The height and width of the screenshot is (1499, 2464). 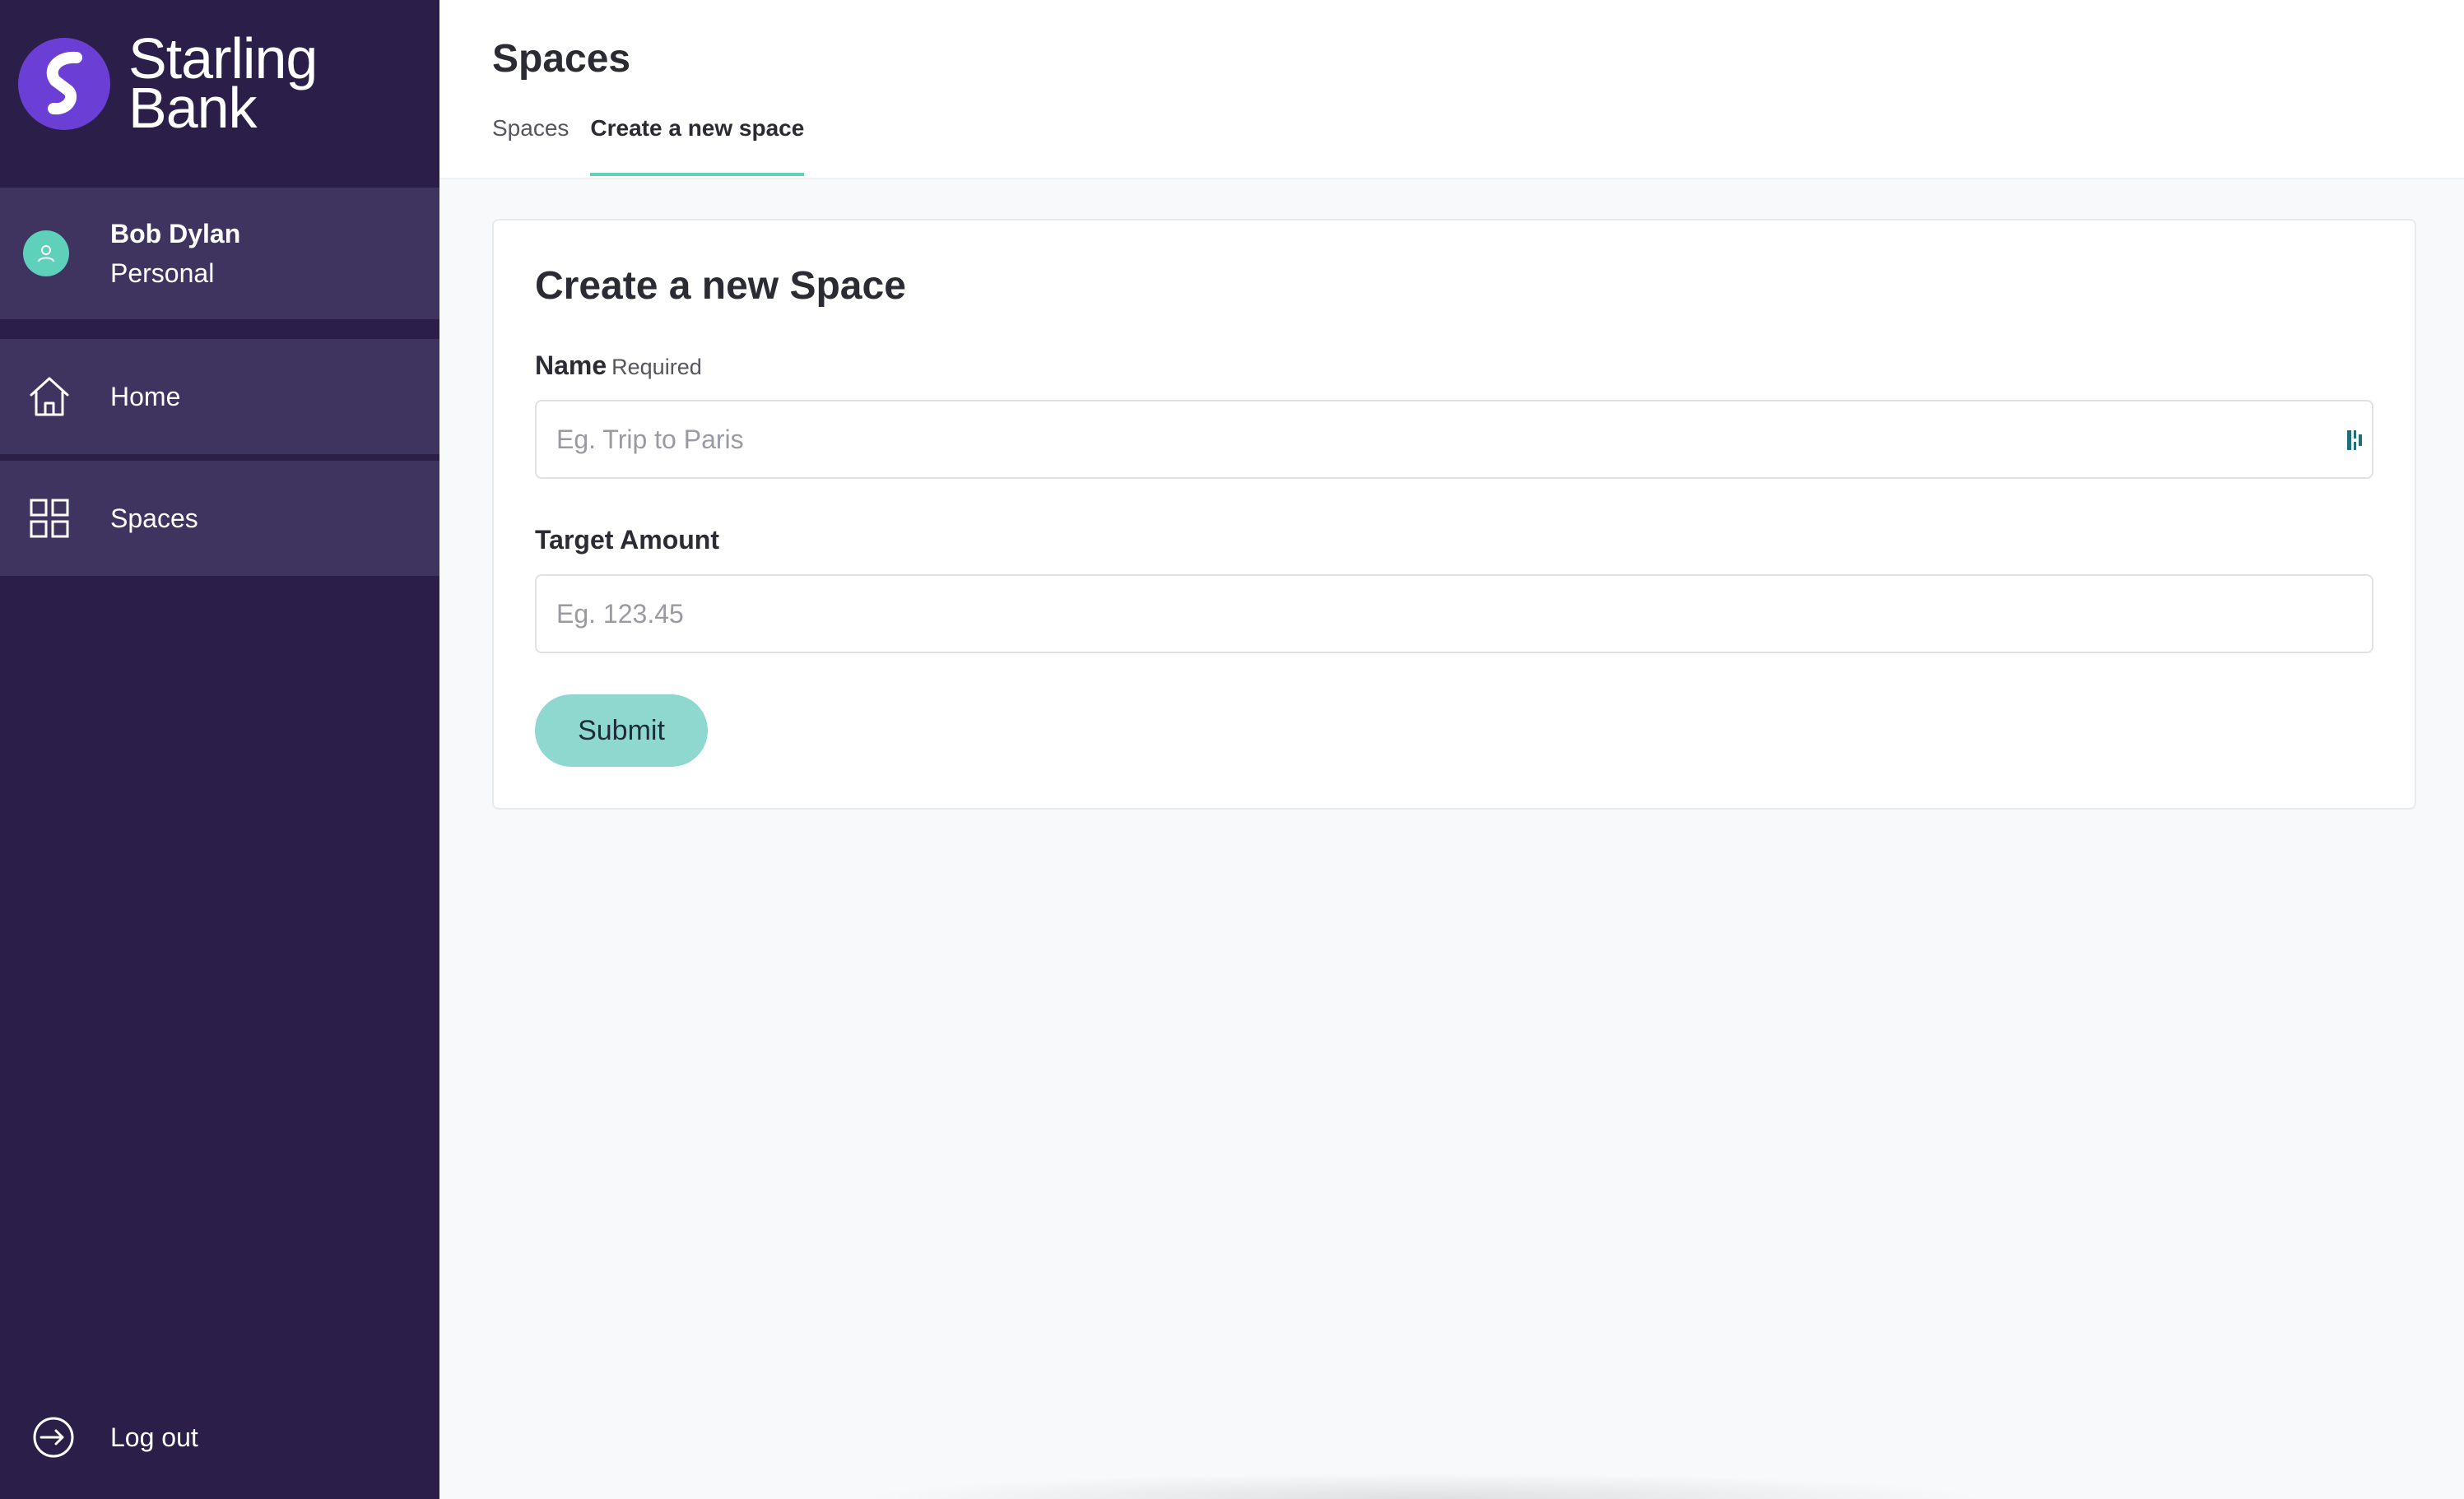 What do you see at coordinates (154, 1437) in the screenshot?
I see `logout-label: Log out` at bounding box center [154, 1437].